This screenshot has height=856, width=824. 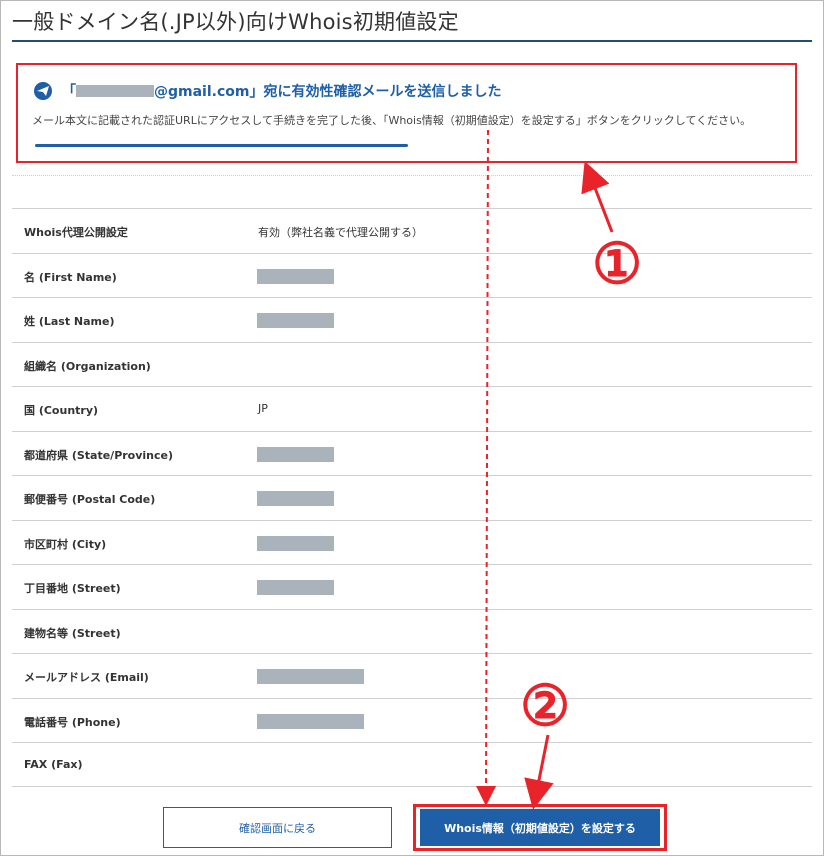 I want to click on table-row: 市区町村 (City), so click(x=412, y=542).